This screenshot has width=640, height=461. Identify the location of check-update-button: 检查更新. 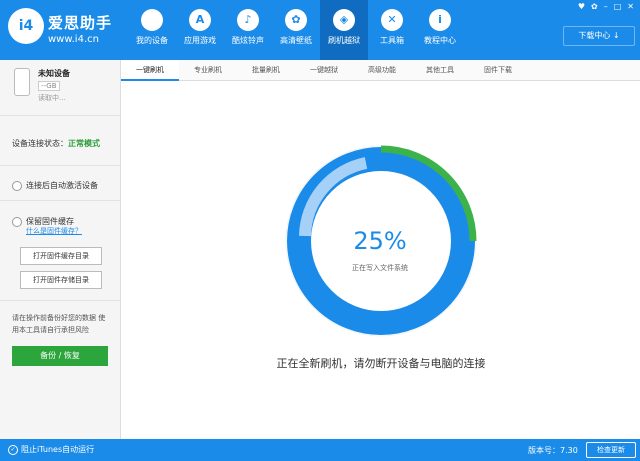
(611, 450).